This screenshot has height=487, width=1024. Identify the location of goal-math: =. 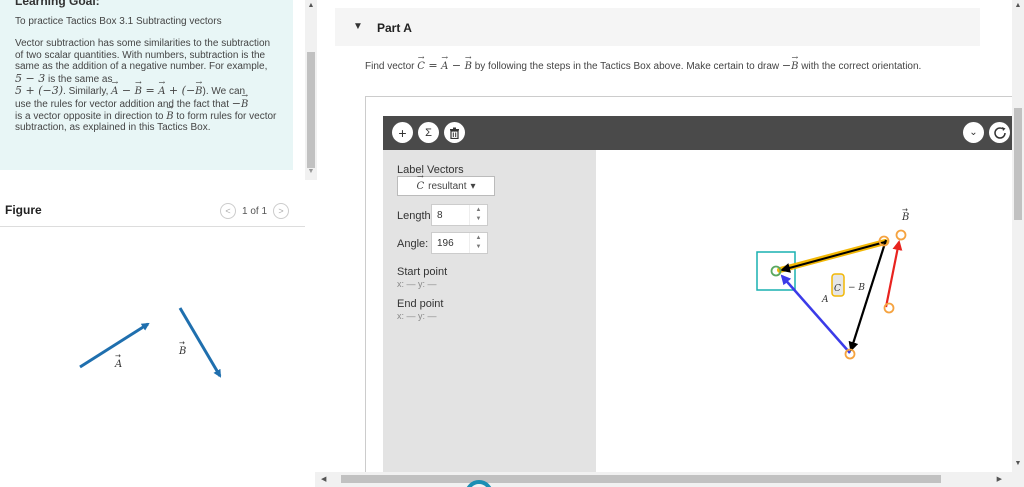
(150, 91).